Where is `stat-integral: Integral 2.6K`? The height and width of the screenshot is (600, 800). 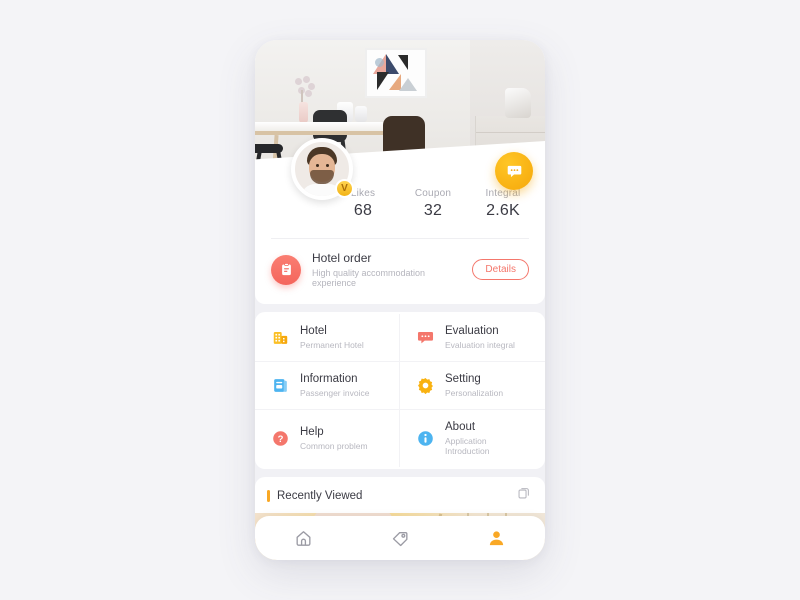 stat-integral: Integral 2.6K is located at coordinates (503, 204).